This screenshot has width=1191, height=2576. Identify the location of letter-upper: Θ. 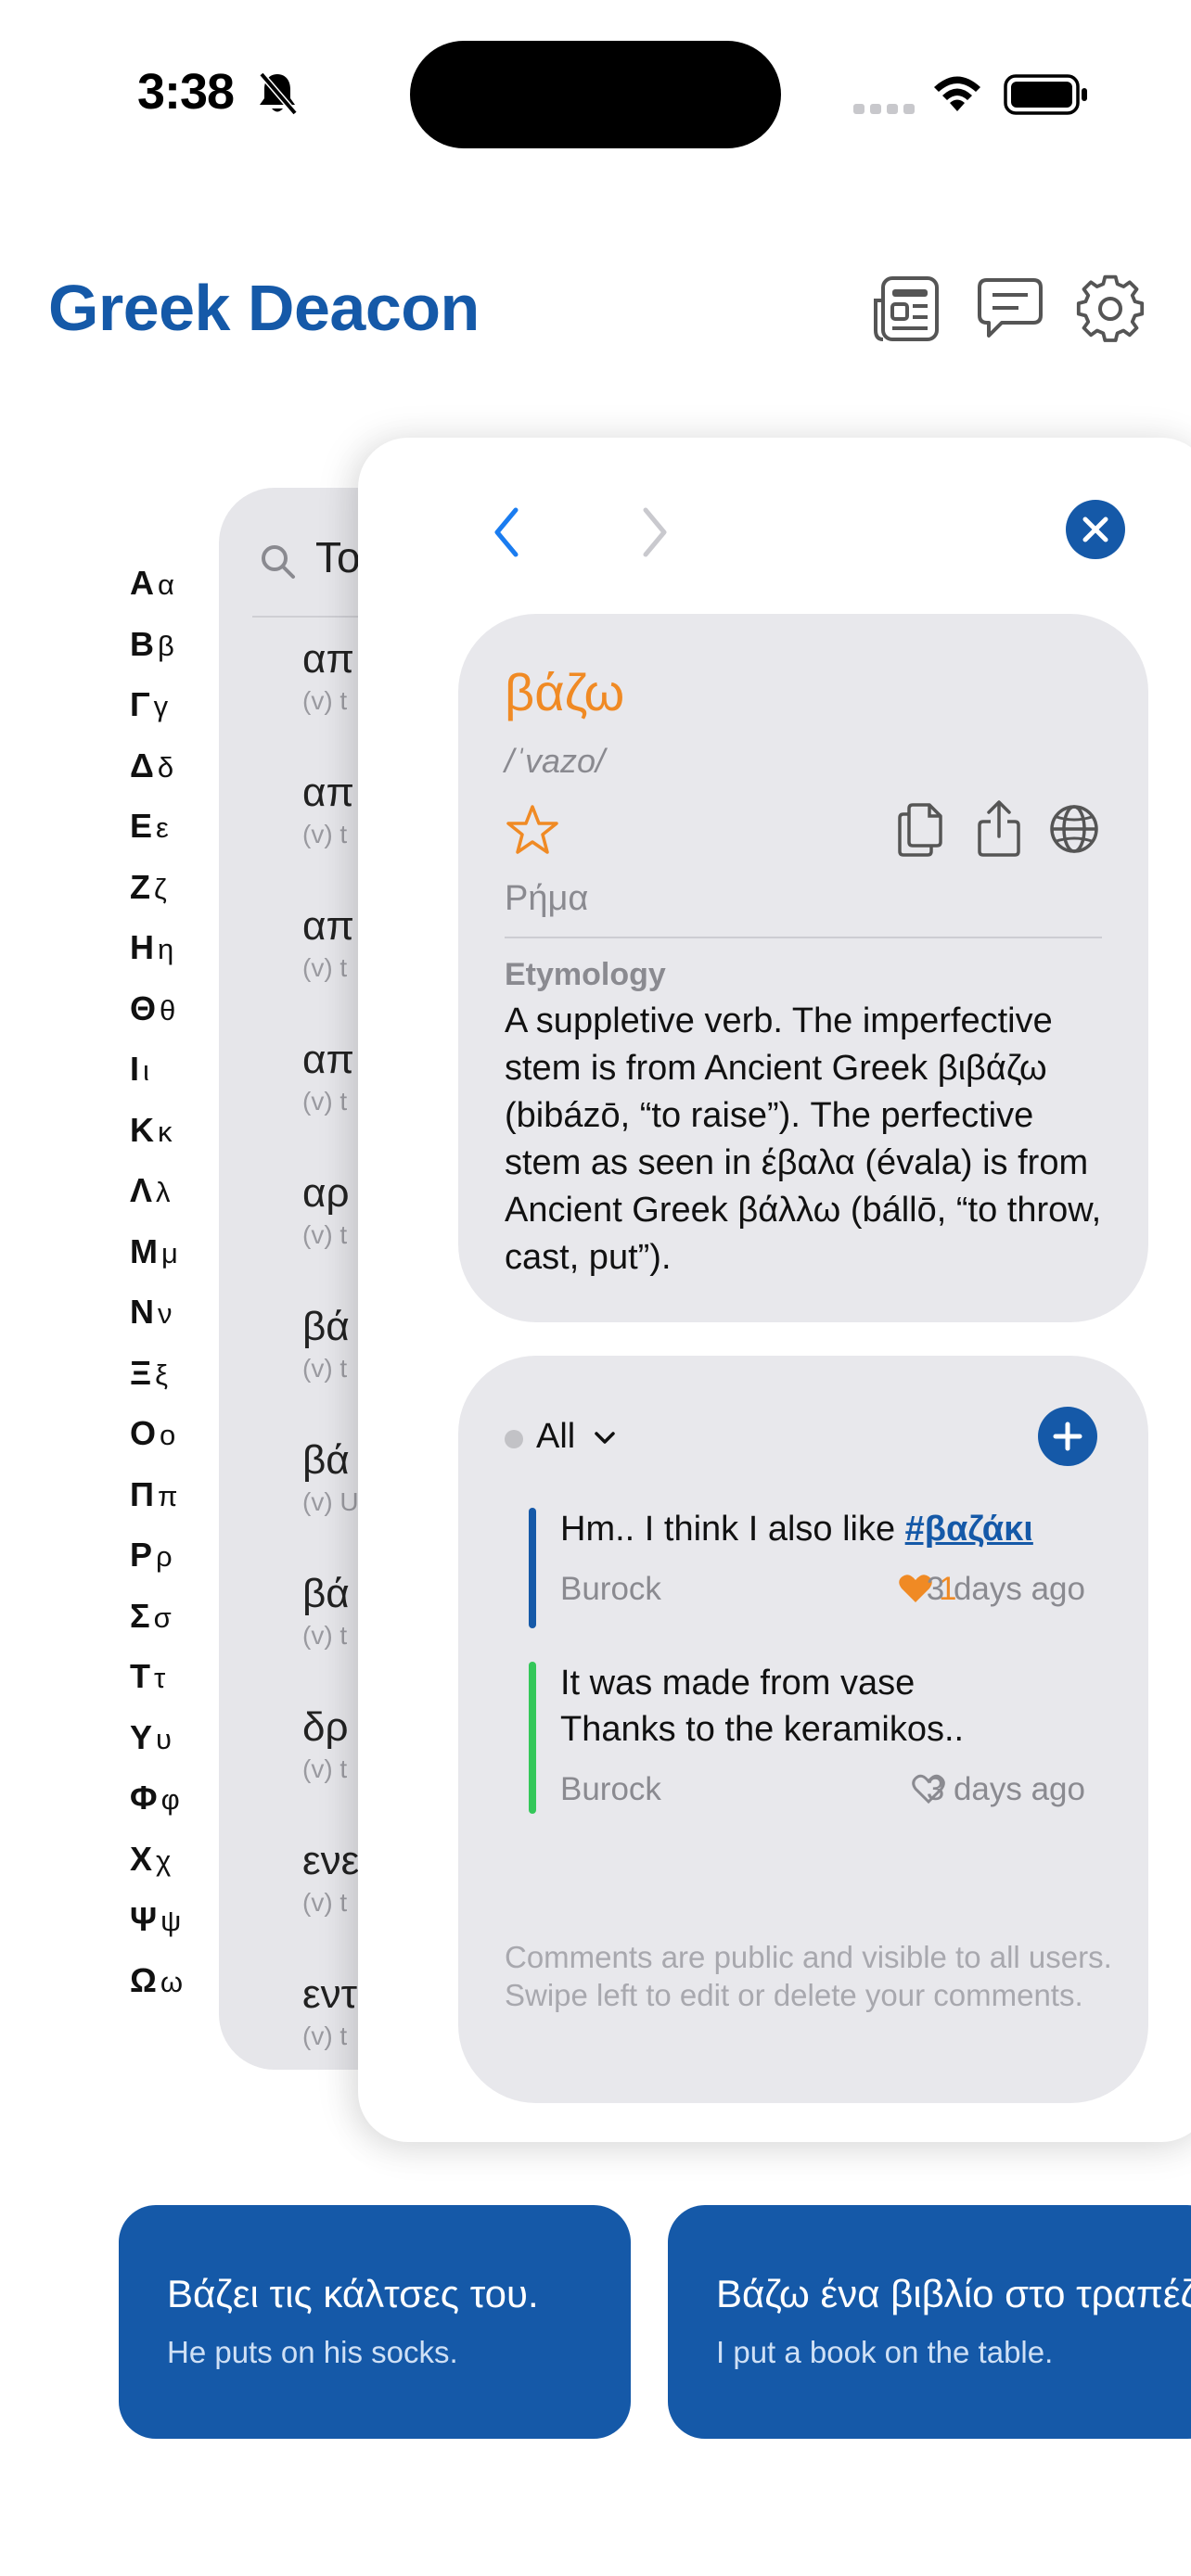
(143, 1008).